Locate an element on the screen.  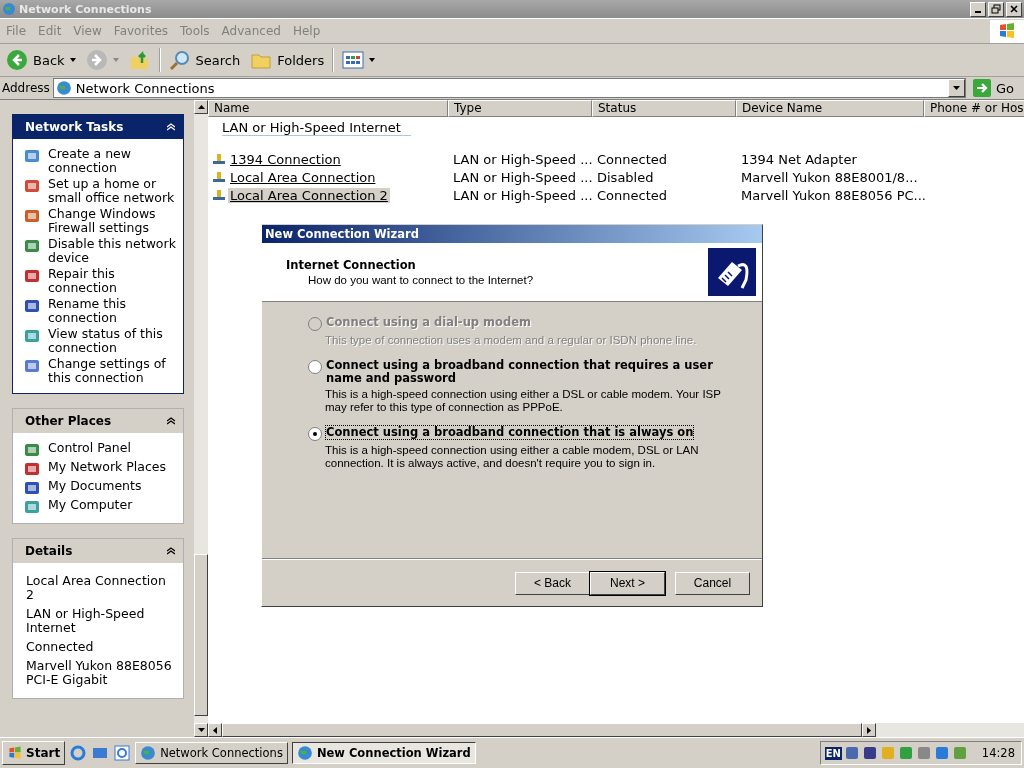
scroll-up-button is located at coordinates (201, 107).